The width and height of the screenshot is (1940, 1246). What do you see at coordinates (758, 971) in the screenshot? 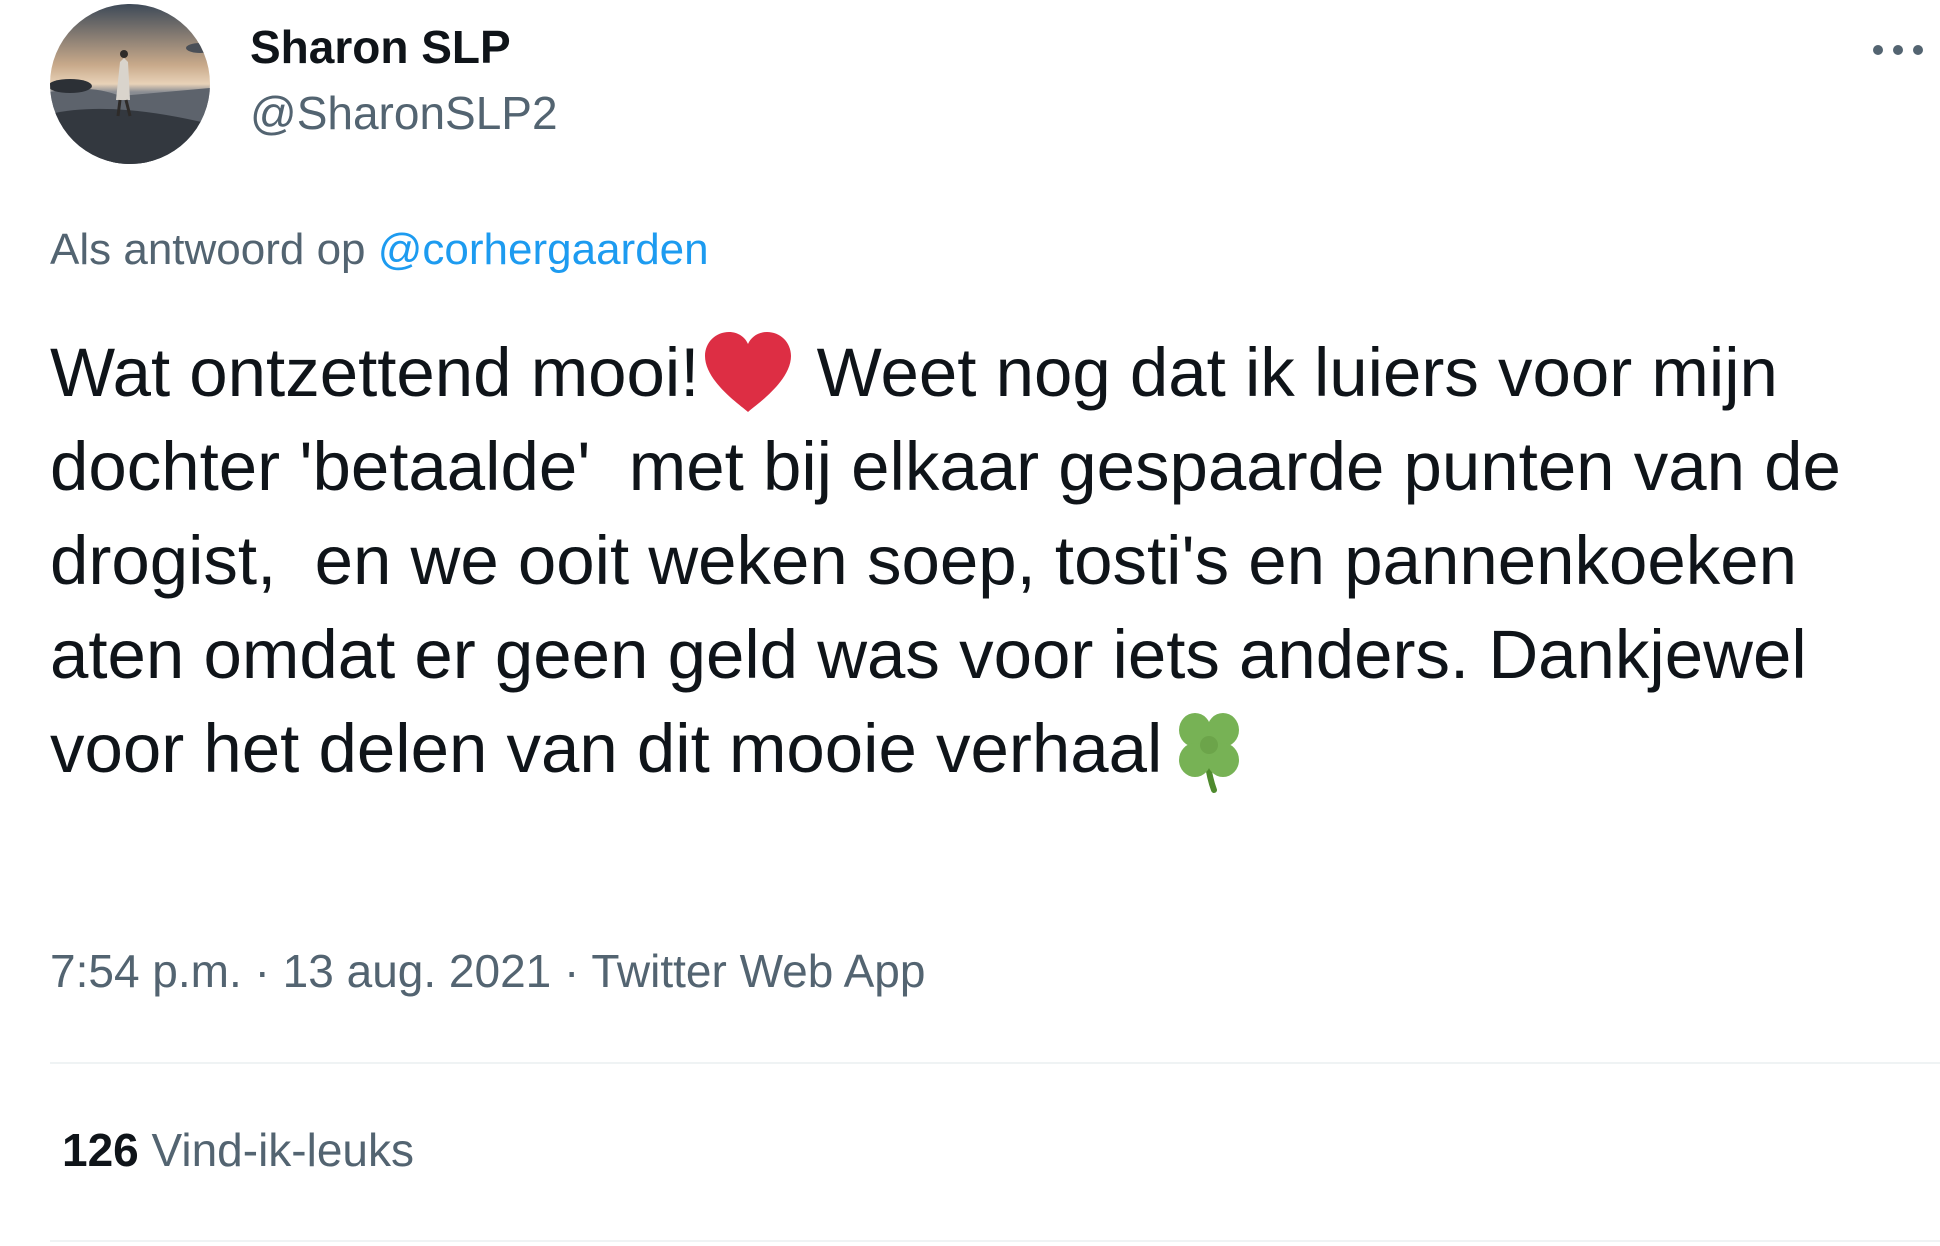
I see `tweet-source: Twitter Web App` at bounding box center [758, 971].